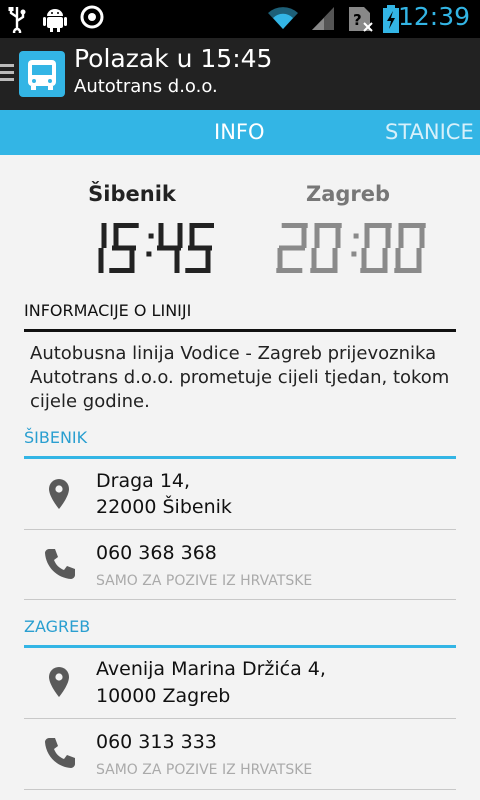 The height and width of the screenshot is (800, 480). I want to click on bus-app-icon, so click(42, 74).